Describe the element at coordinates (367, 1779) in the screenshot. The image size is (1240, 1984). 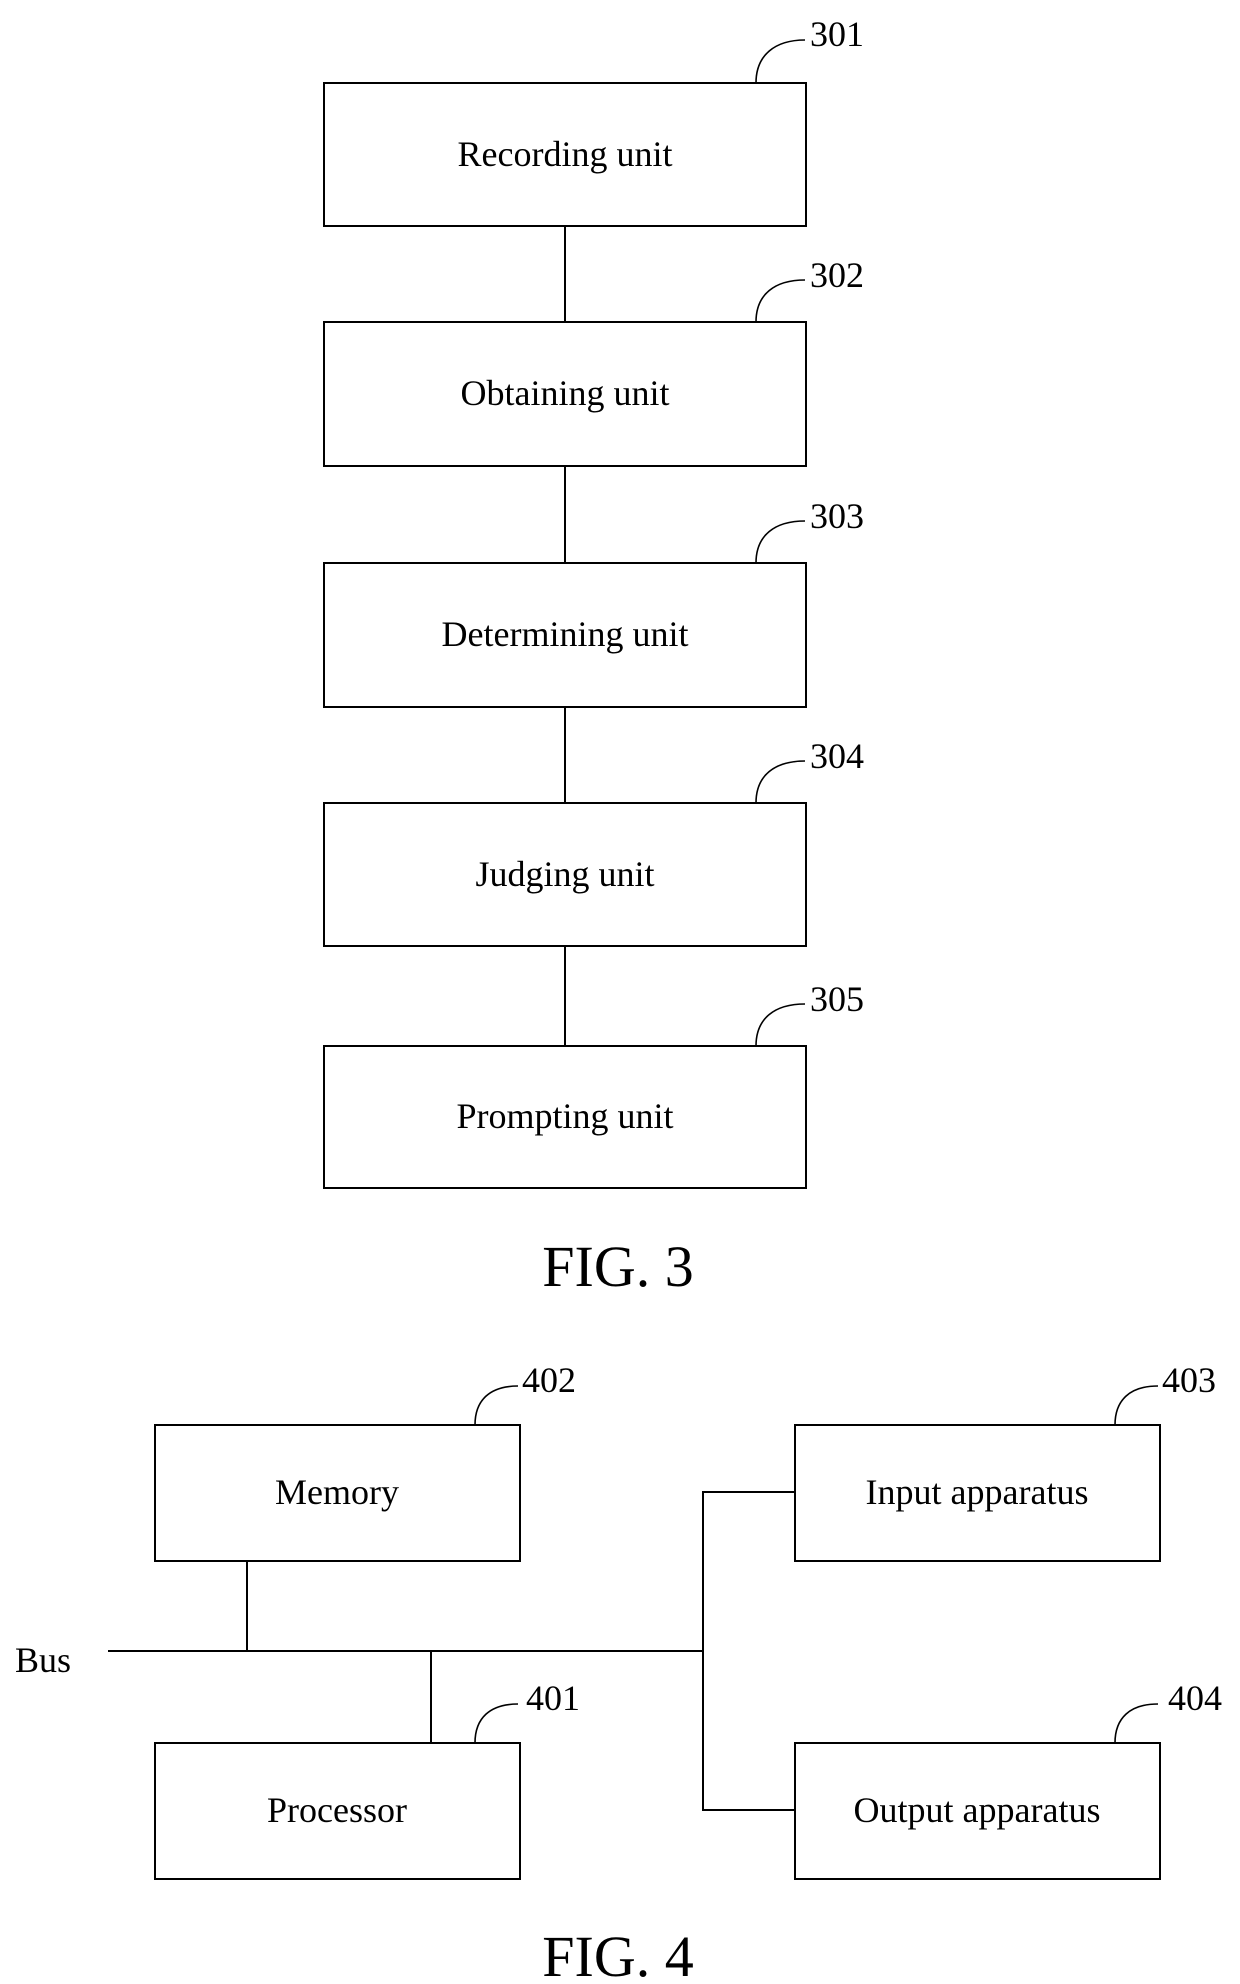
I see `processor-block: Processor 401` at that location.